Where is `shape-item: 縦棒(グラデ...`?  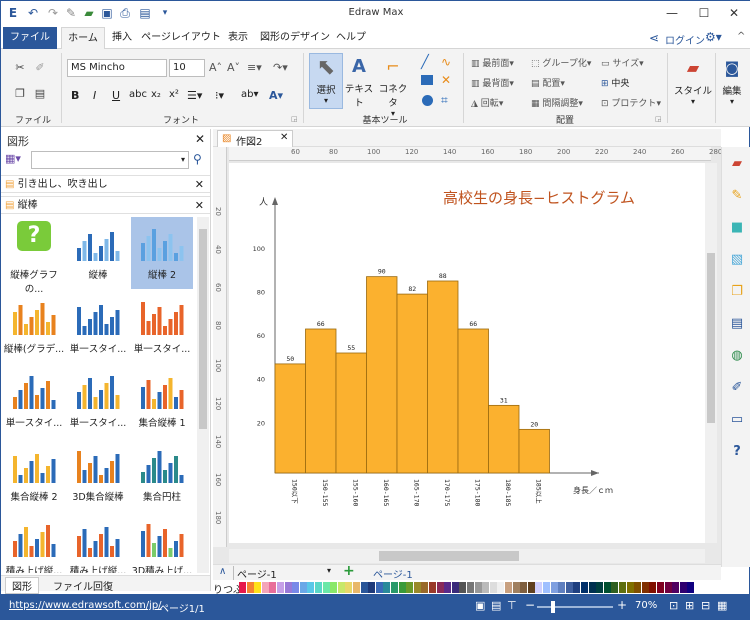
shape-item: 縦棒(グラデ... is located at coordinates (34, 327).